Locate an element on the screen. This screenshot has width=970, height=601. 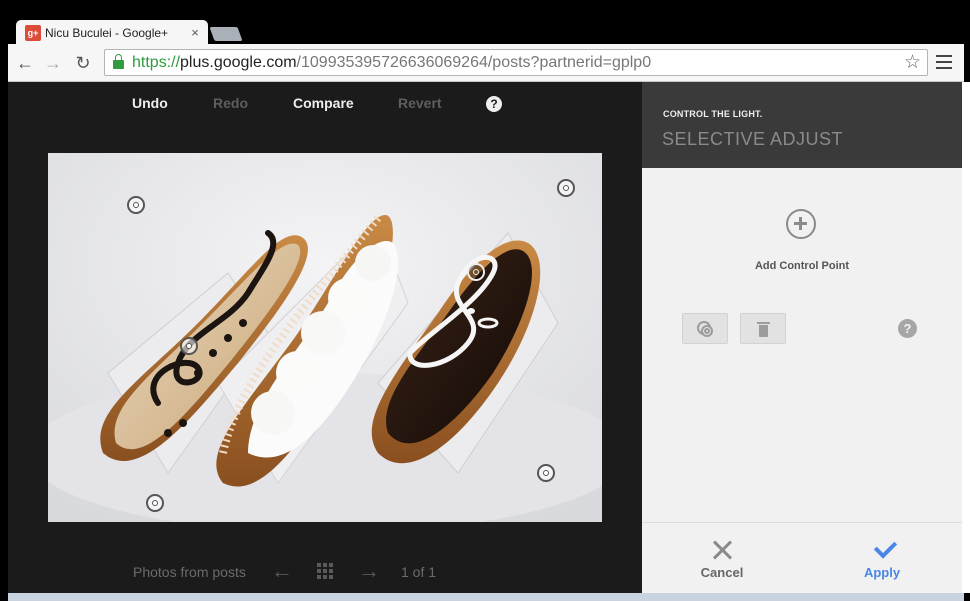
panel-header: CONTROL THE LIGHT. SELECTIVE ADJUST is located at coordinates (802, 125).